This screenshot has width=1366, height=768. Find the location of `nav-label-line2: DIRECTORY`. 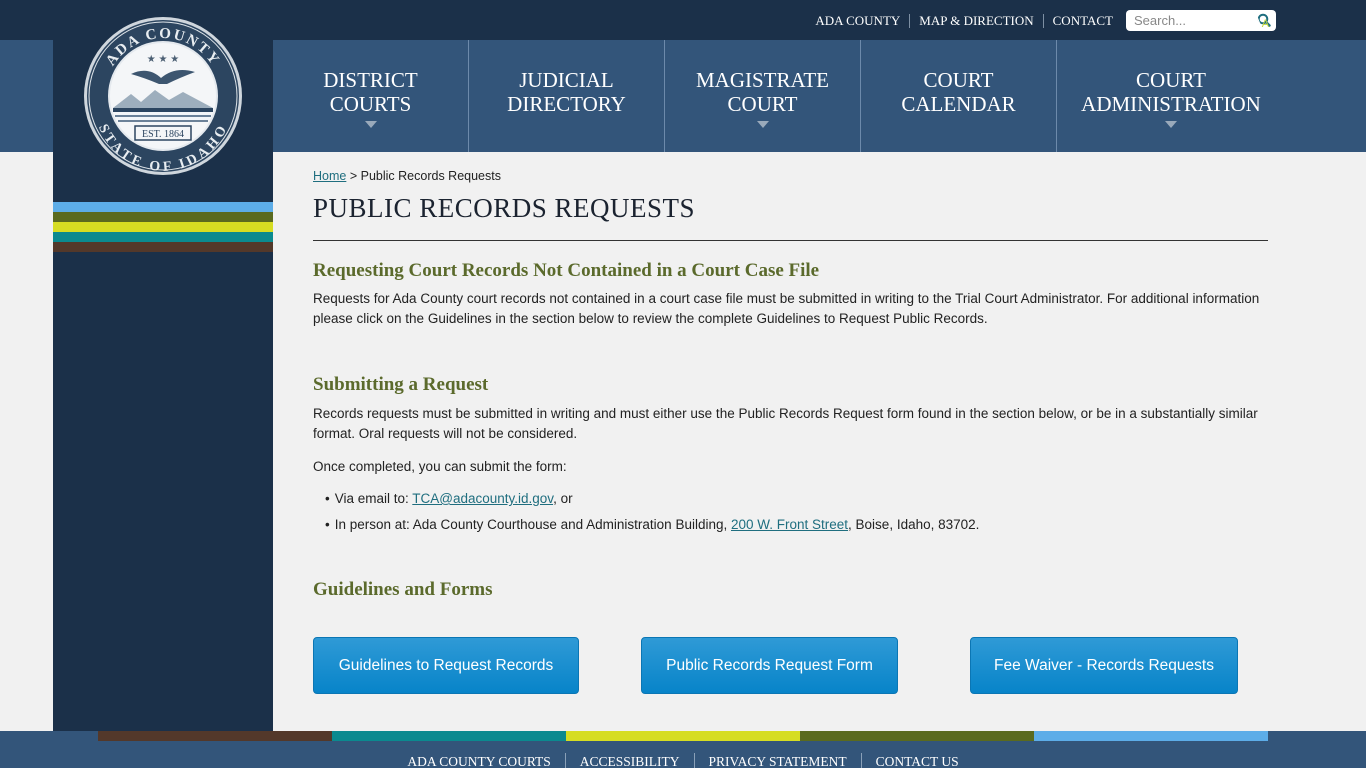

nav-label-line2: DIRECTORY is located at coordinates (566, 104).